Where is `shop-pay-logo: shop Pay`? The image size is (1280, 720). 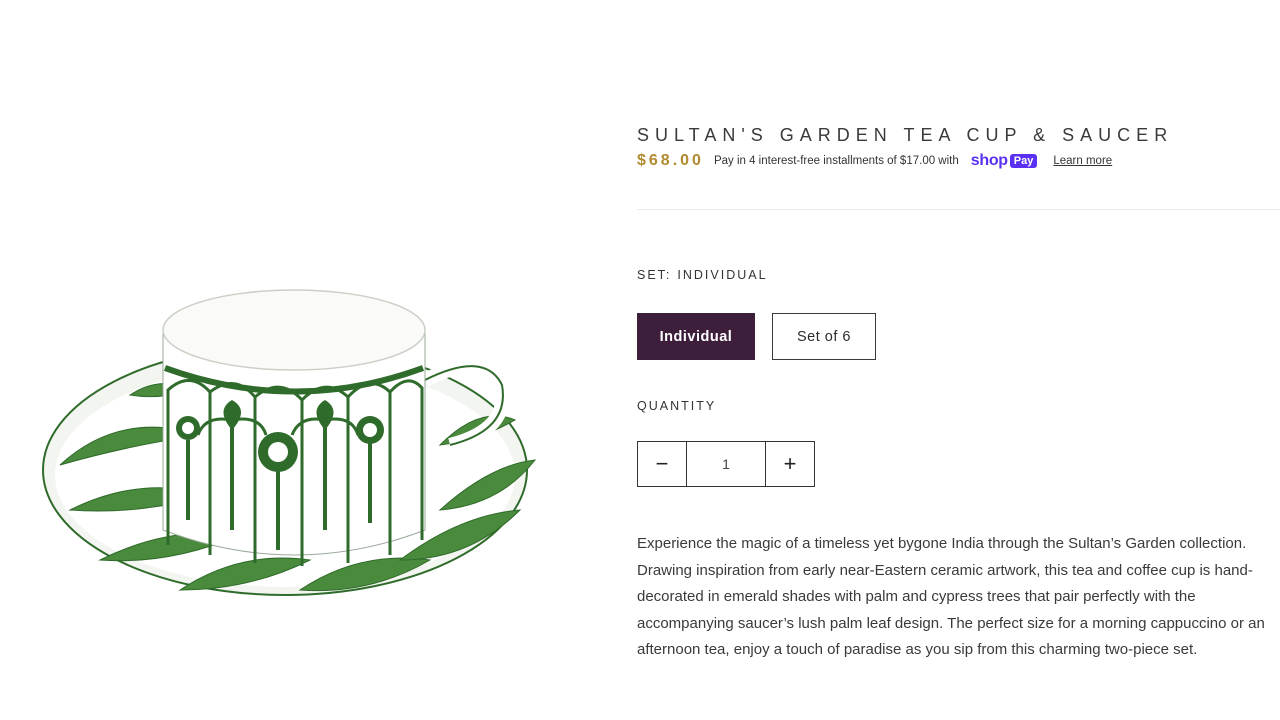
shop-pay-logo: shop Pay is located at coordinates (1004, 161).